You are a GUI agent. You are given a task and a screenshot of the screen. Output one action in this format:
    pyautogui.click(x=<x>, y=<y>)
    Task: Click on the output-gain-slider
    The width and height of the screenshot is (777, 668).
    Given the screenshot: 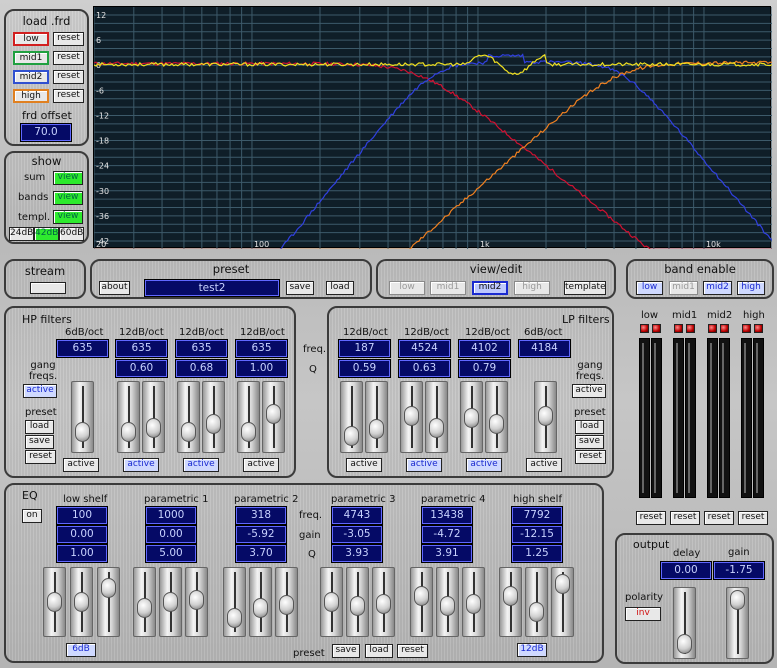 What is the action you would take?
    pyautogui.click(x=737, y=623)
    